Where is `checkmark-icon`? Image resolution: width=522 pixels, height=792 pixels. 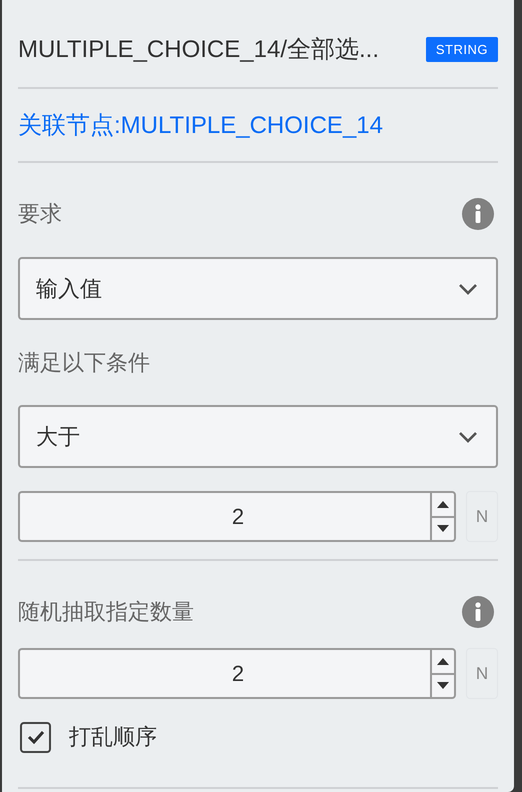
checkmark-icon is located at coordinates (35, 737).